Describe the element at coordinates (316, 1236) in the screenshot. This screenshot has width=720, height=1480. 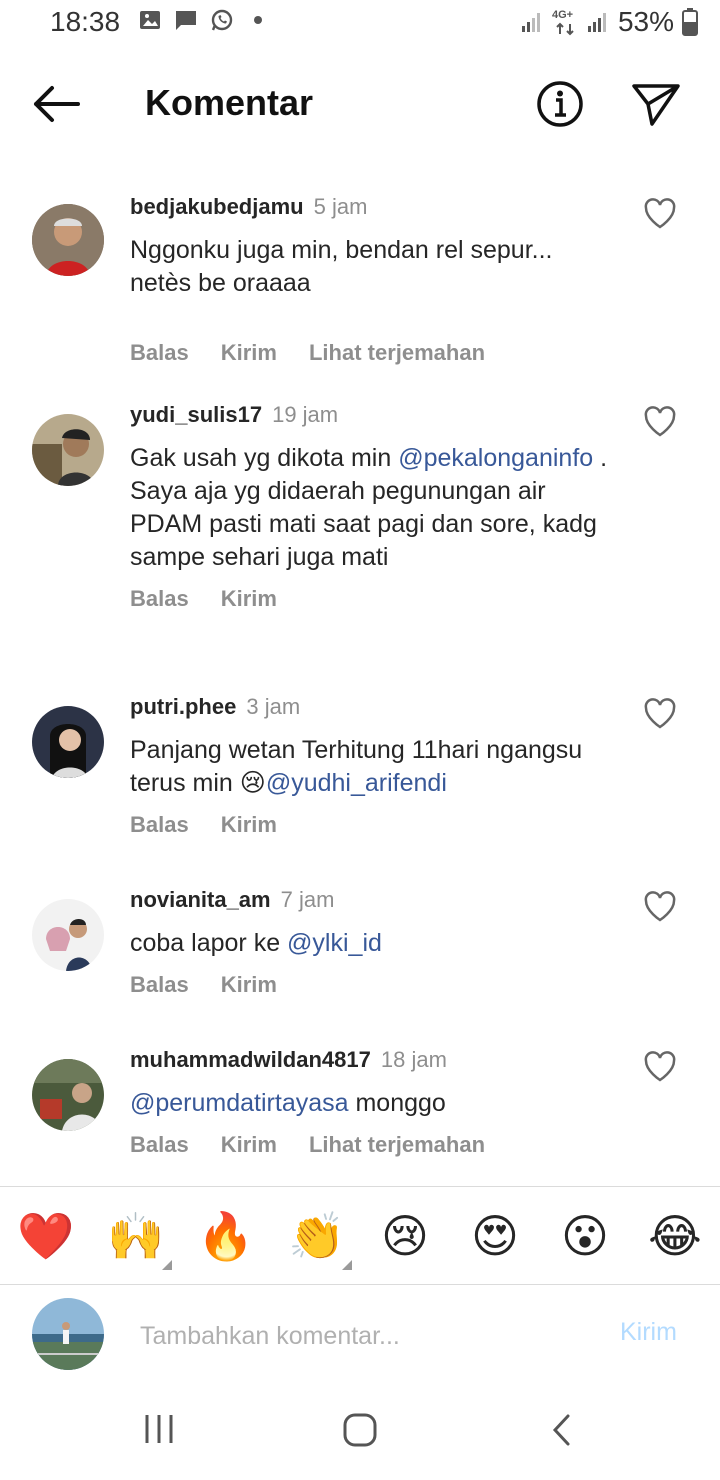
I see `emoji-clapping: 👏` at that location.